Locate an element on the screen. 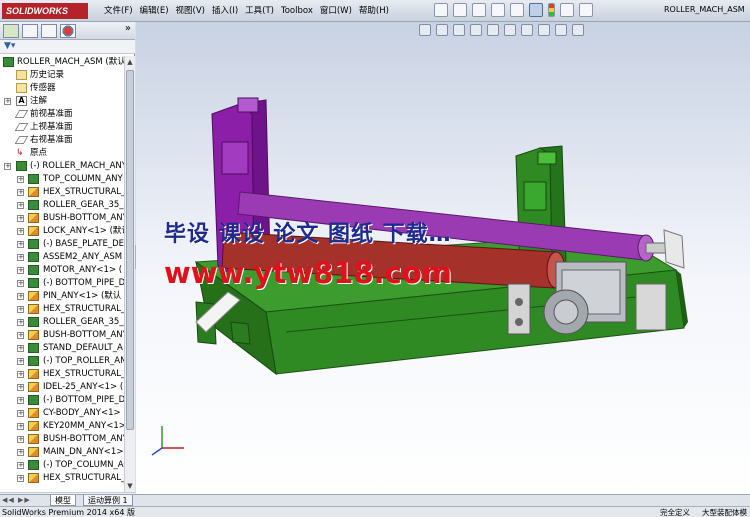 The image size is (750, 517). menu-edit: 编辑(E) is located at coordinates (154, 11).